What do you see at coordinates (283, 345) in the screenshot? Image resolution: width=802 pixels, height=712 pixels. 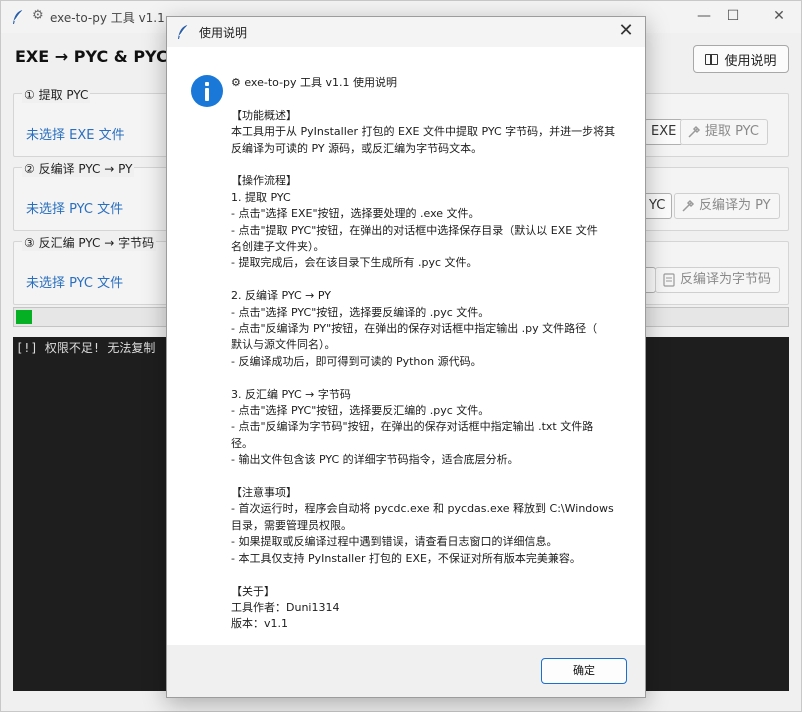 I see `message-line: 默认与源文件同名）。` at bounding box center [283, 345].